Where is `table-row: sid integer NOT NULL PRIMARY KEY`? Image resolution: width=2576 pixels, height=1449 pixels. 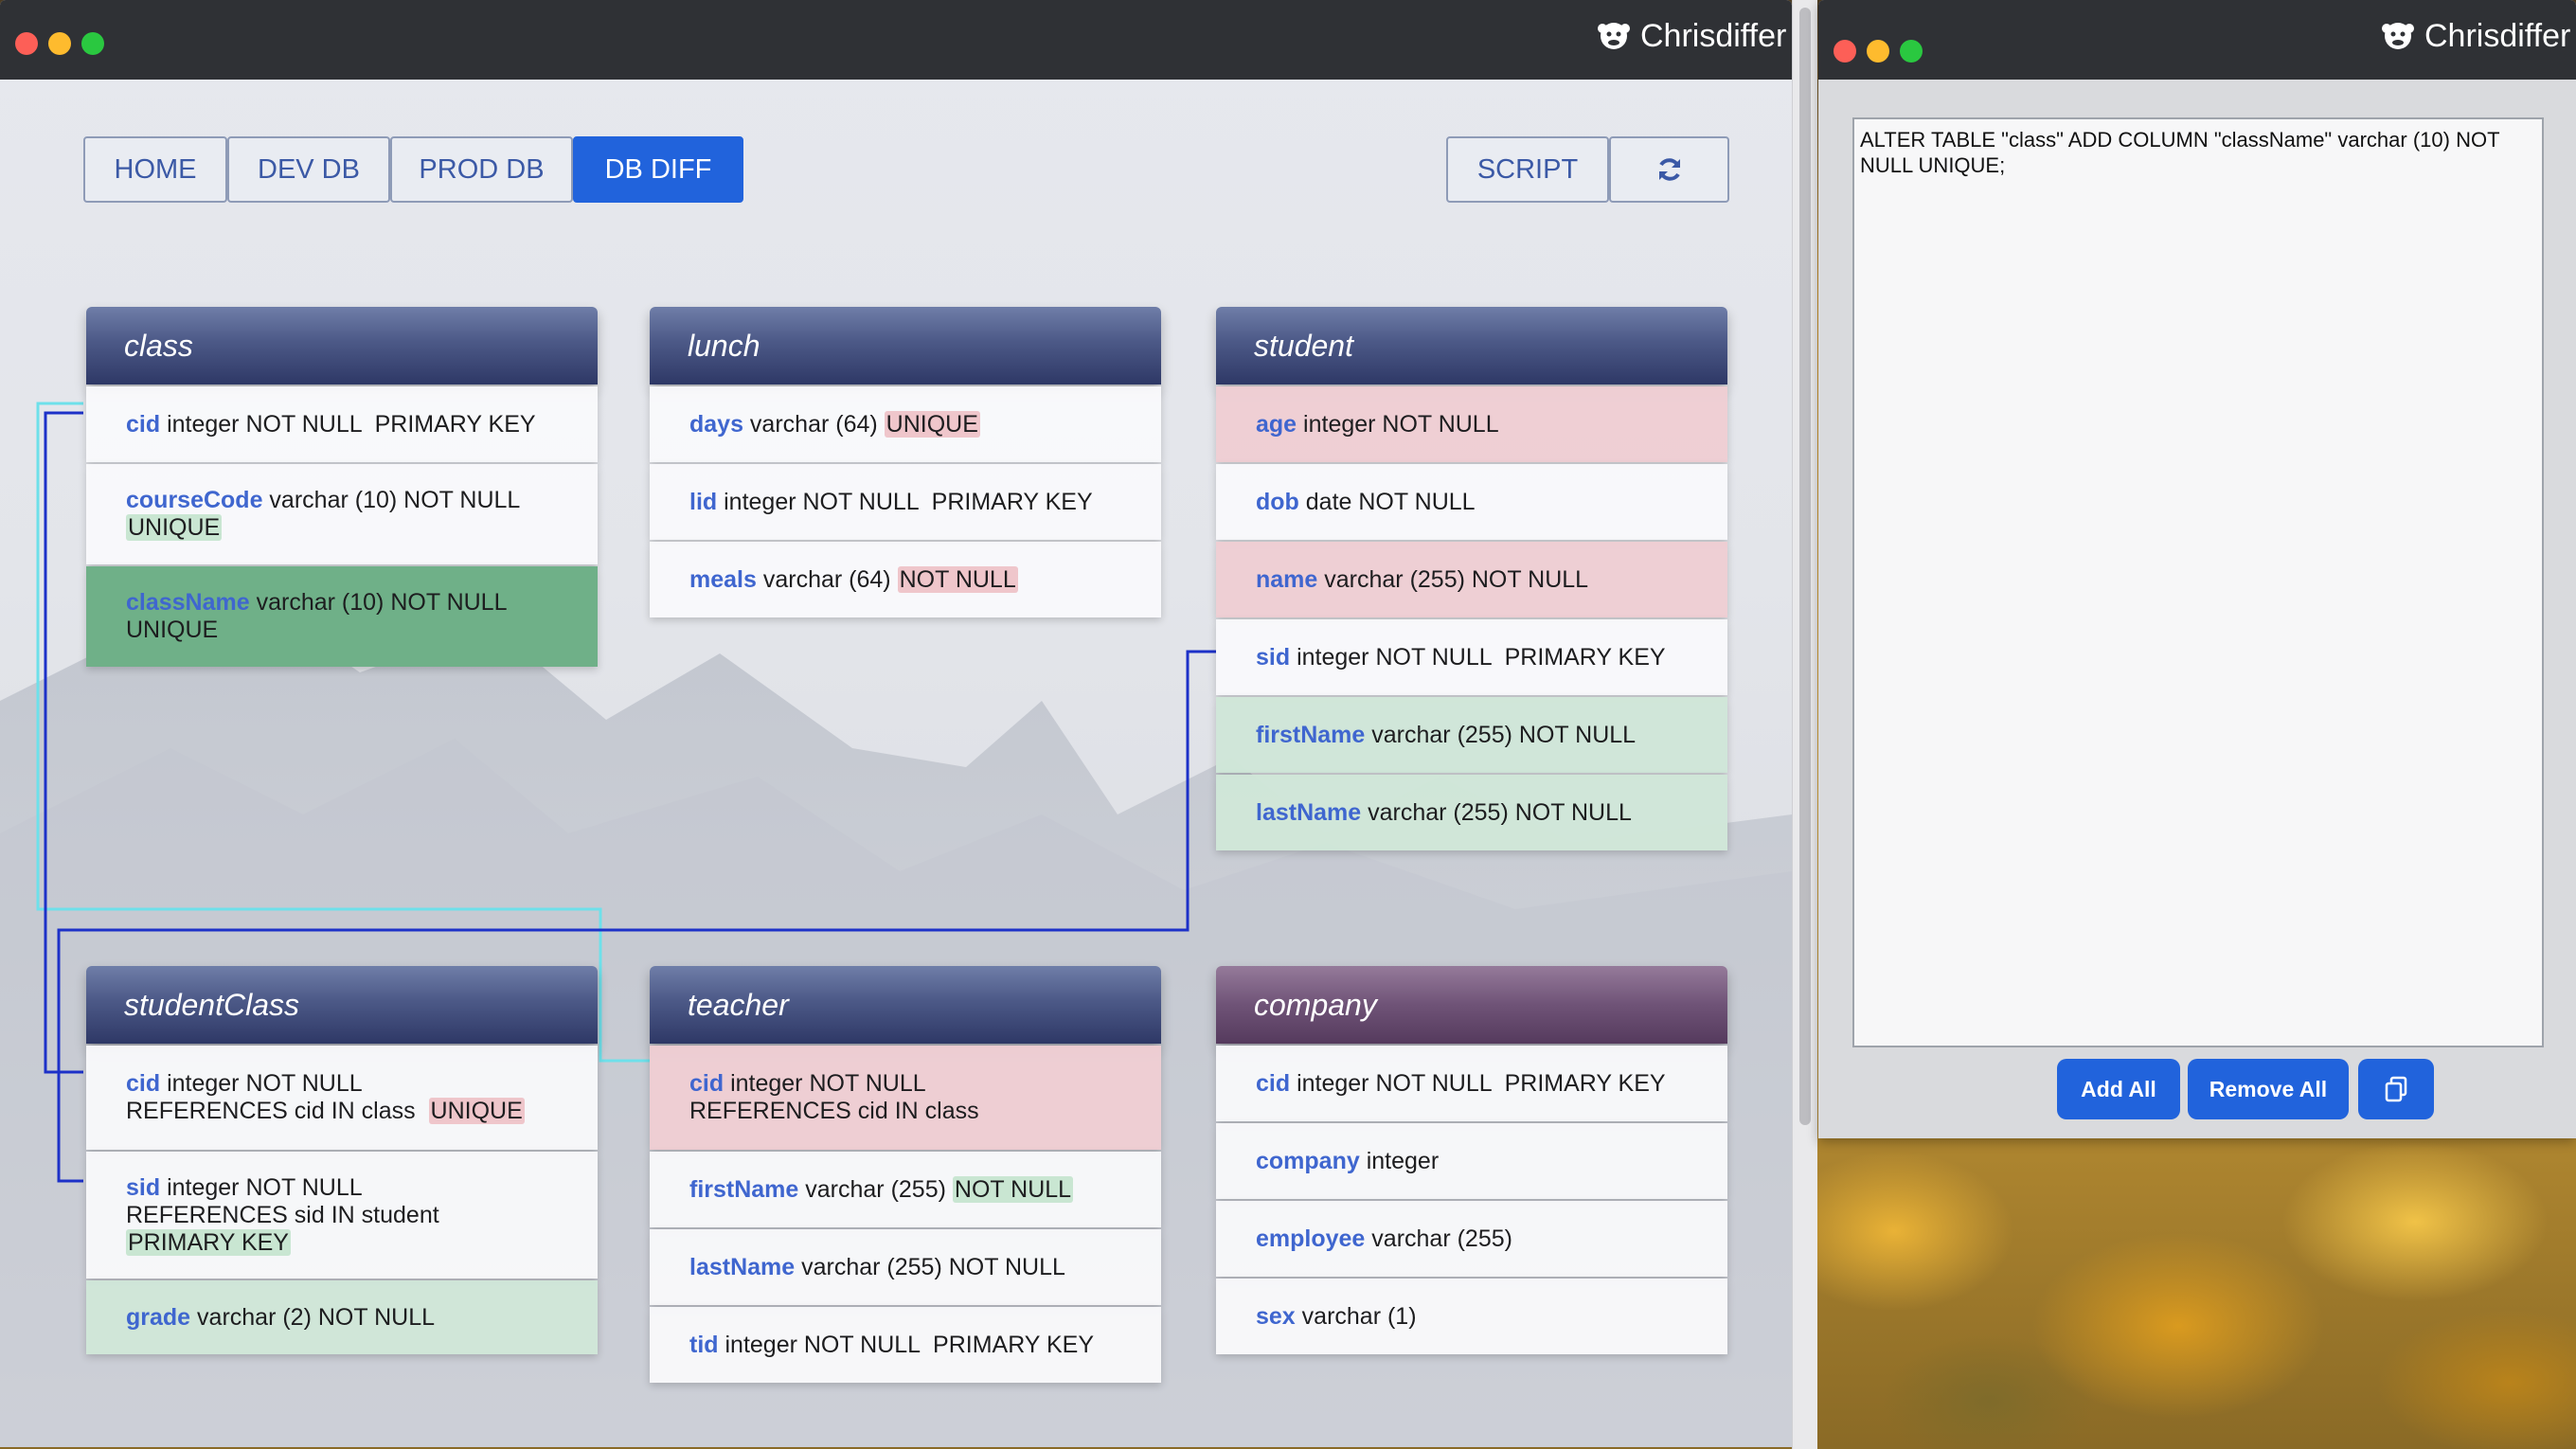 table-row: sid integer NOT NULL PRIMARY KEY is located at coordinates (1471, 657).